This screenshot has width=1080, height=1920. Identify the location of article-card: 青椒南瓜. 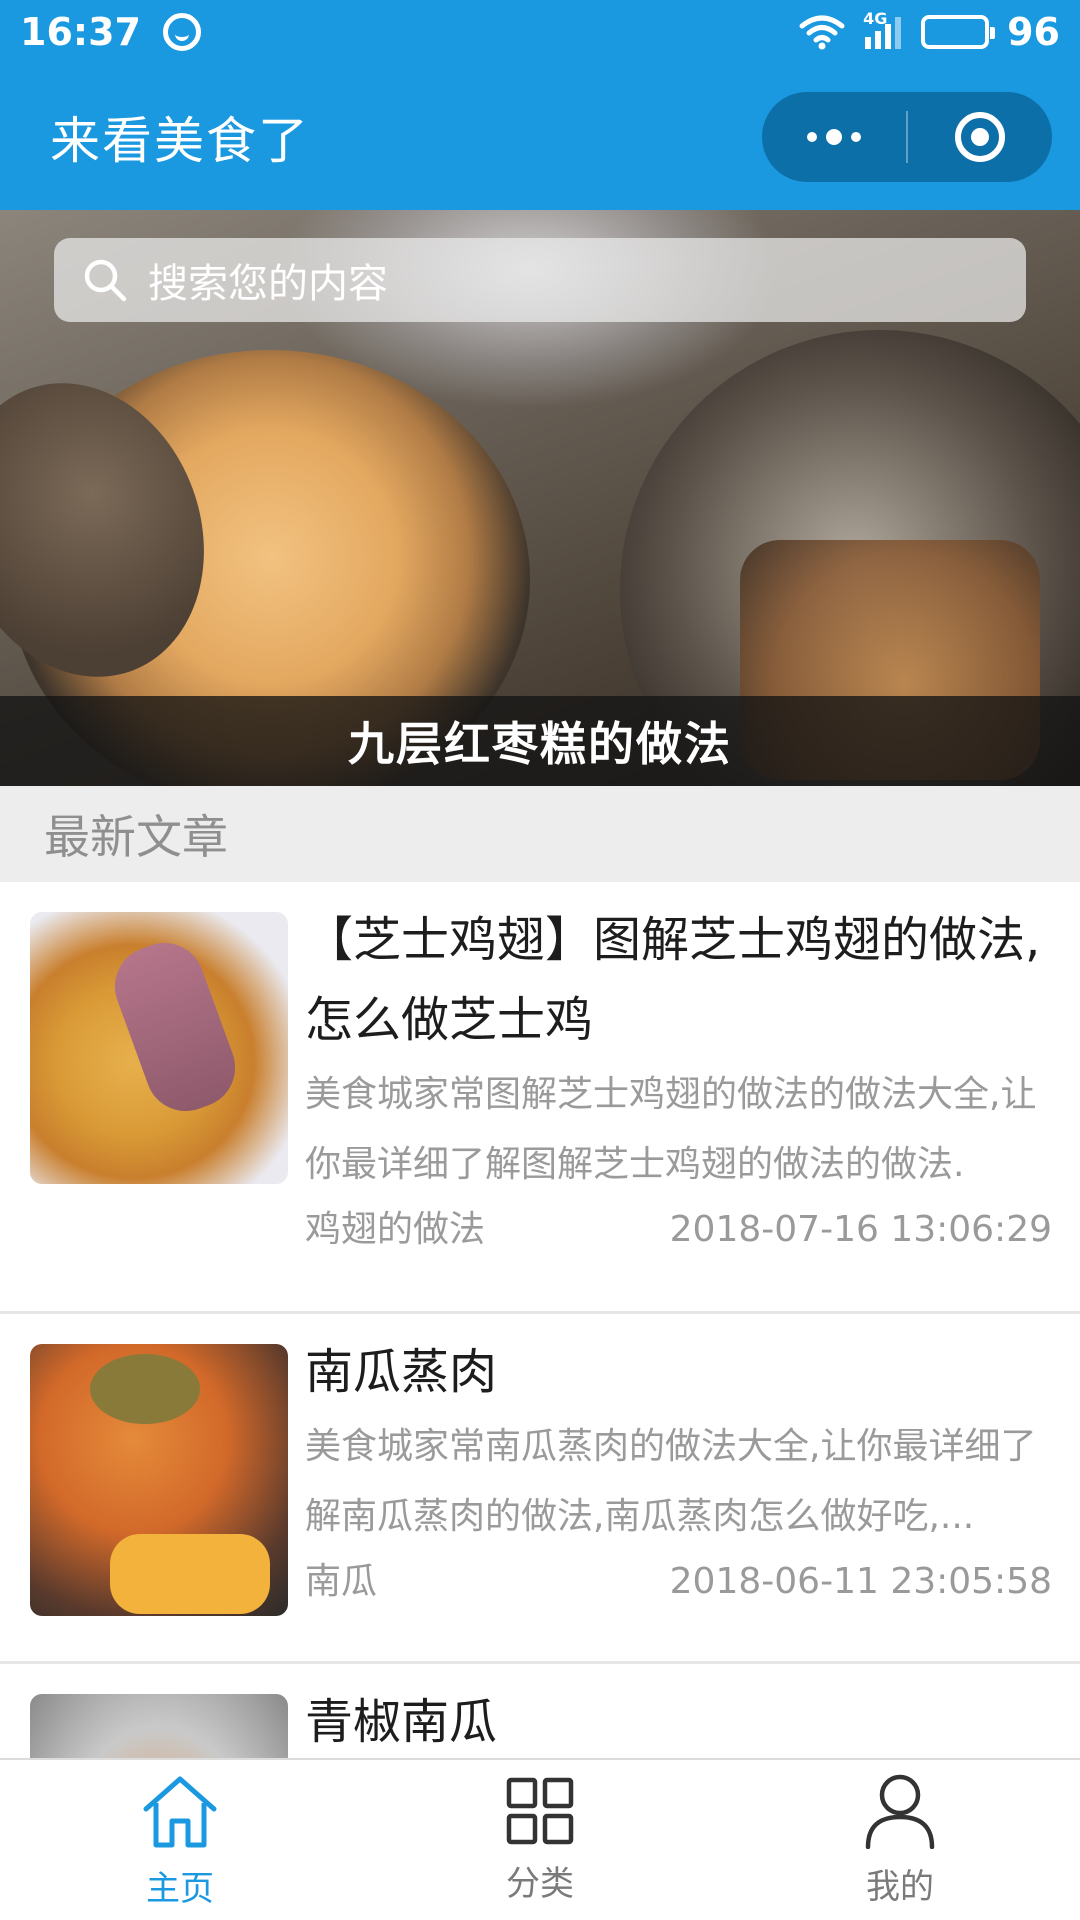
(540, 1711).